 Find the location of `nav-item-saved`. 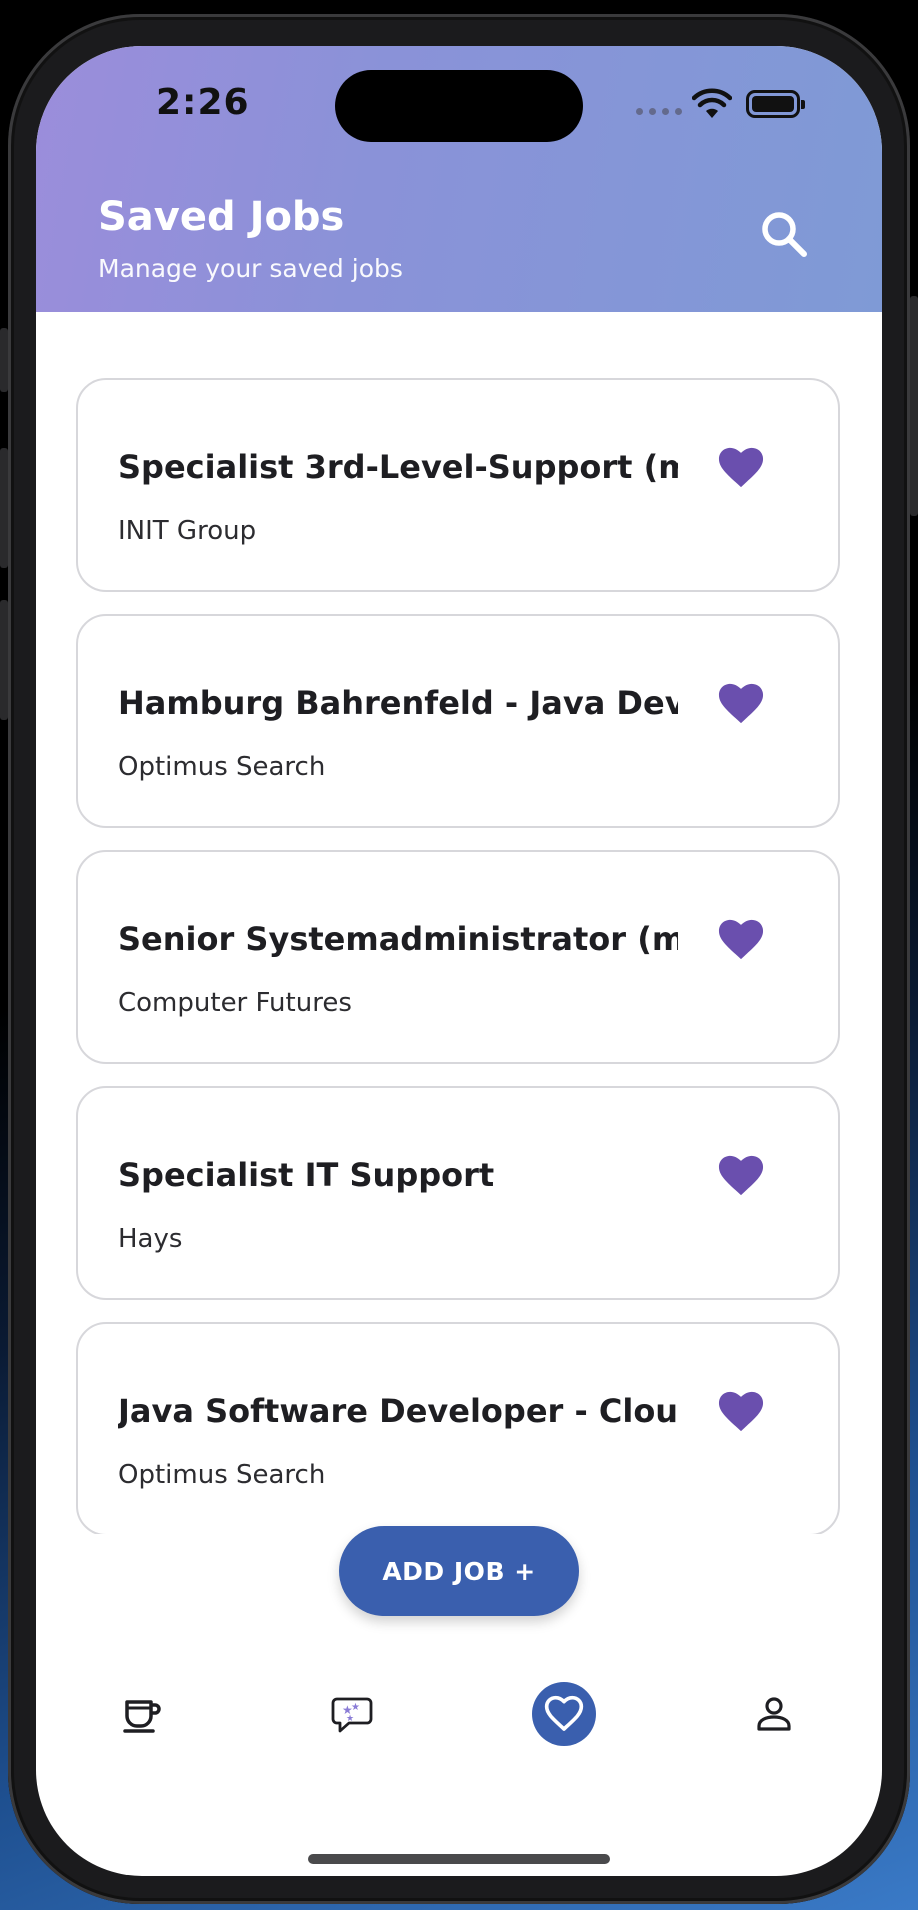

nav-item-saved is located at coordinates (564, 1714).